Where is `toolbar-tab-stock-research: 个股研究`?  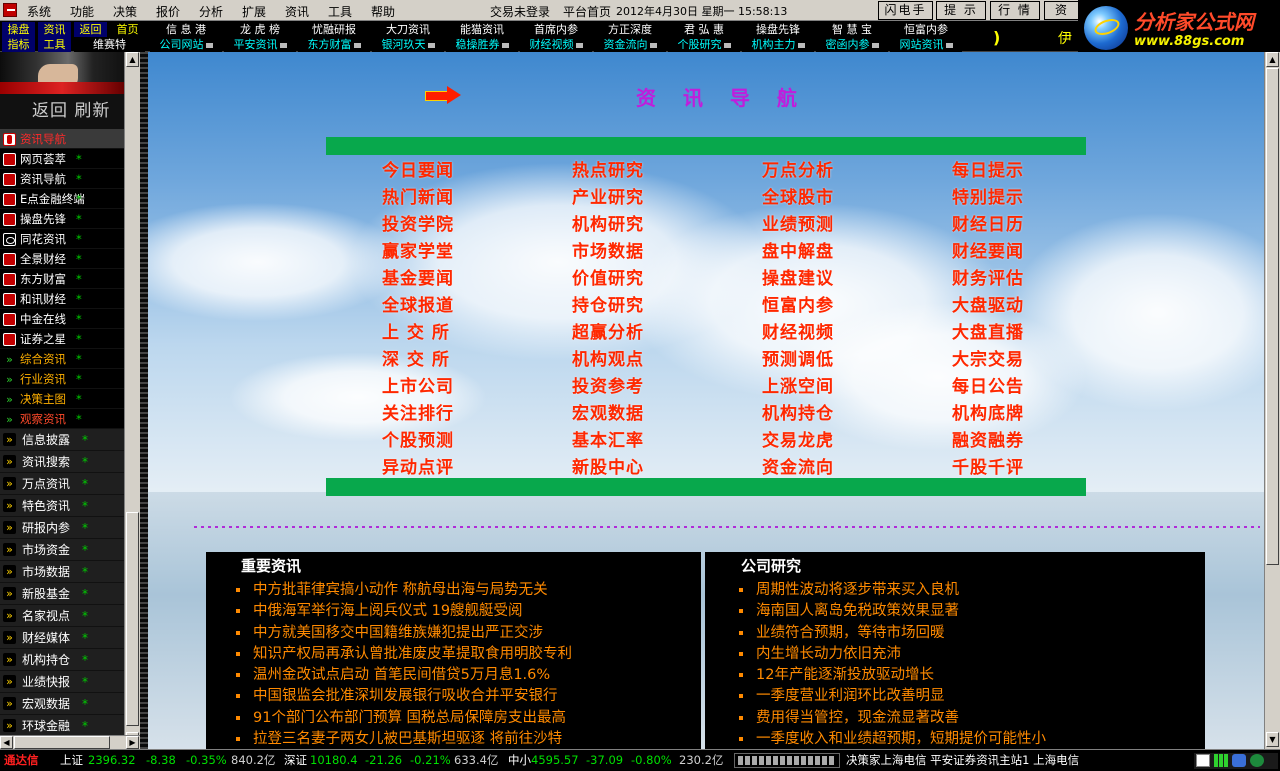
toolbar-tab-stock-research: 个股研究 is located at coordinates (704, 44).